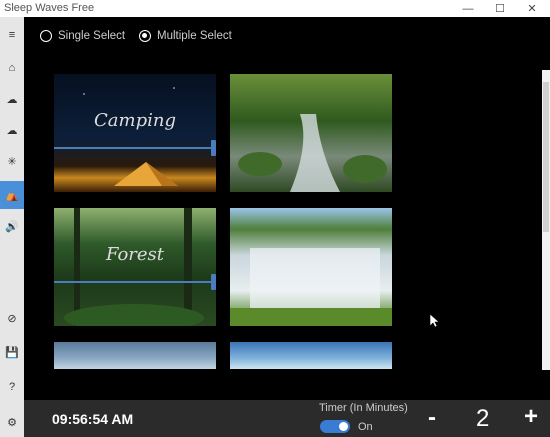  Describe the element at coordinates (12, 422) in the screenshot. I see `settings-icon: ⚙` at that location.